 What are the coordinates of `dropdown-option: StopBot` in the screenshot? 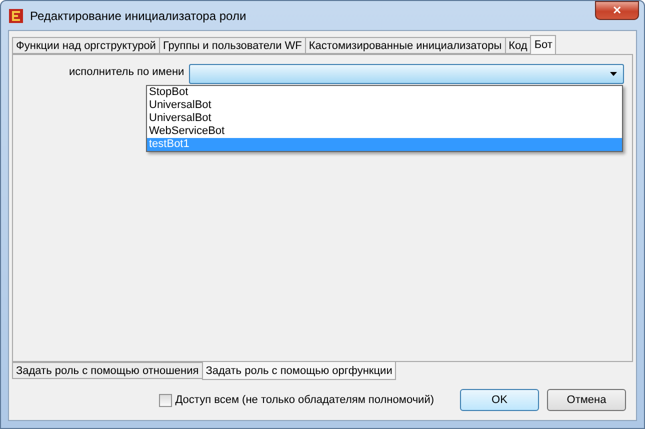 It's located at (384, 92).